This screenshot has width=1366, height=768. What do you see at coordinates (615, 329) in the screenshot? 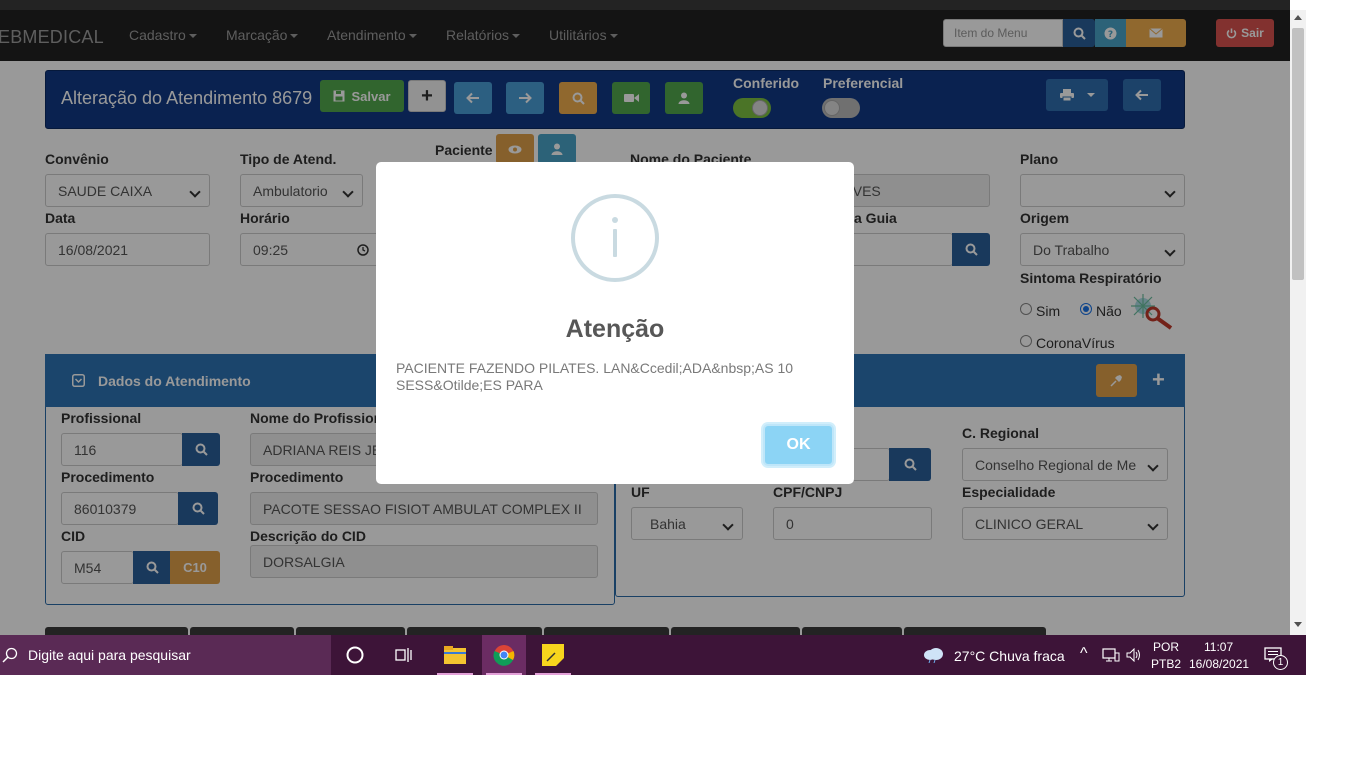
I see `dialog-title: Atenção` at bounding box center [615, 329].